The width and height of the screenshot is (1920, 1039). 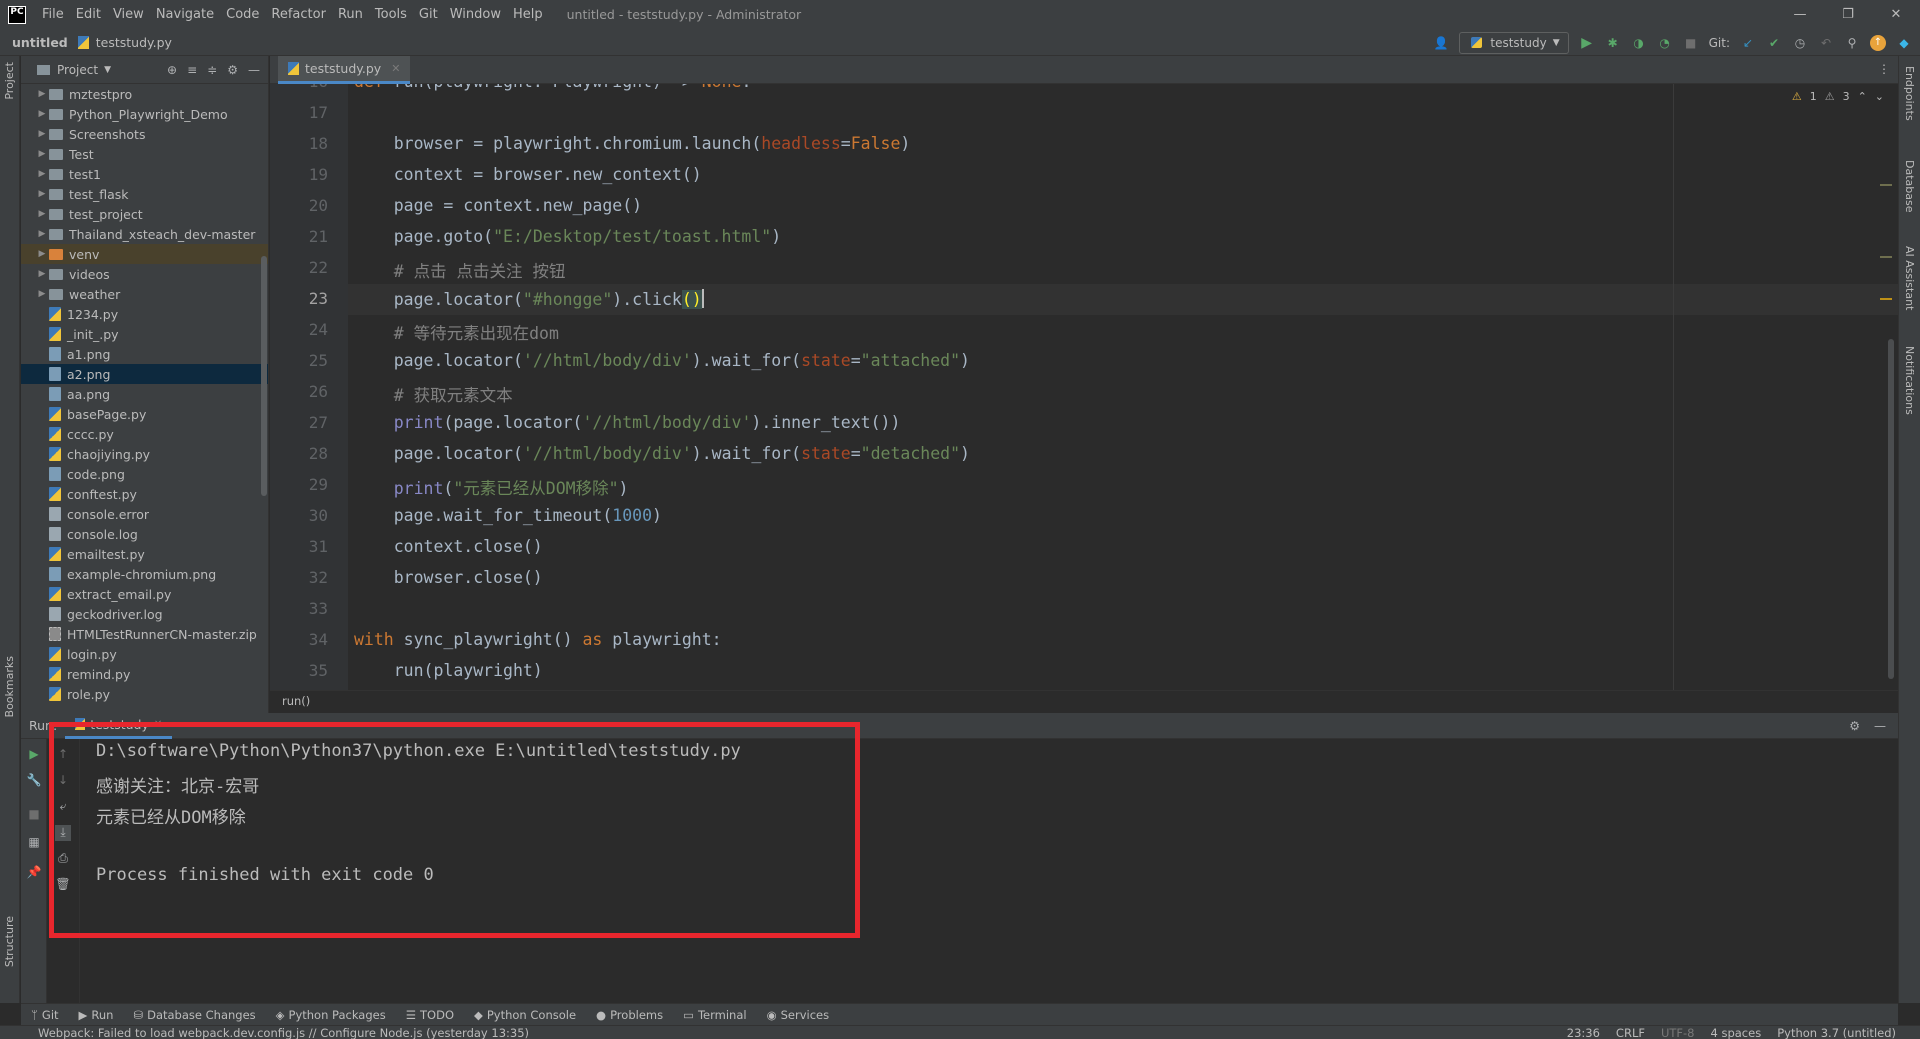 I want to click on code-line: # 点击 点击关注 按钮, so click(x=460, y=270).